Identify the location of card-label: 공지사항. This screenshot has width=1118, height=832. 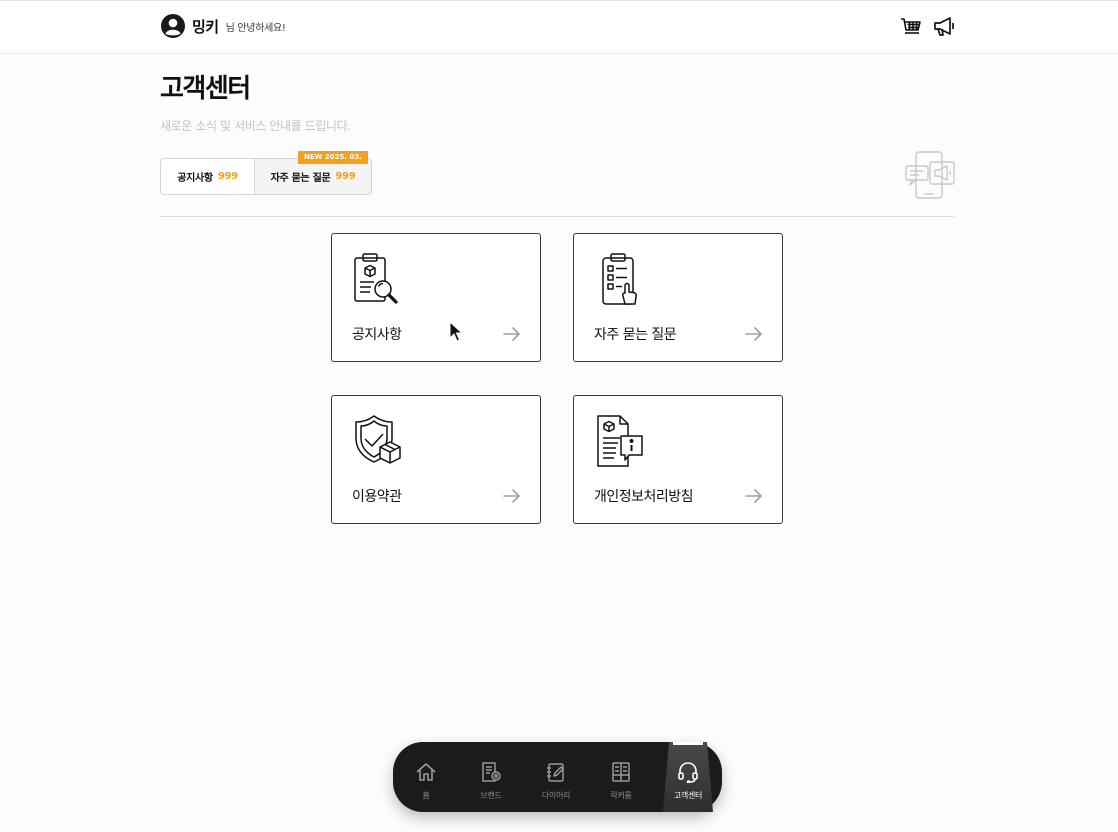
(377, 335).